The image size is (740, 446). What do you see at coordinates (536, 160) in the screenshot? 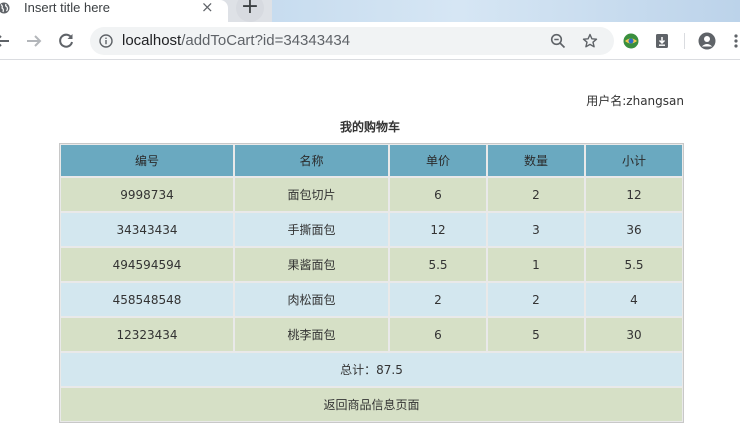
I see `column-header-quantity: 数量` at bounding box center [536, 160].